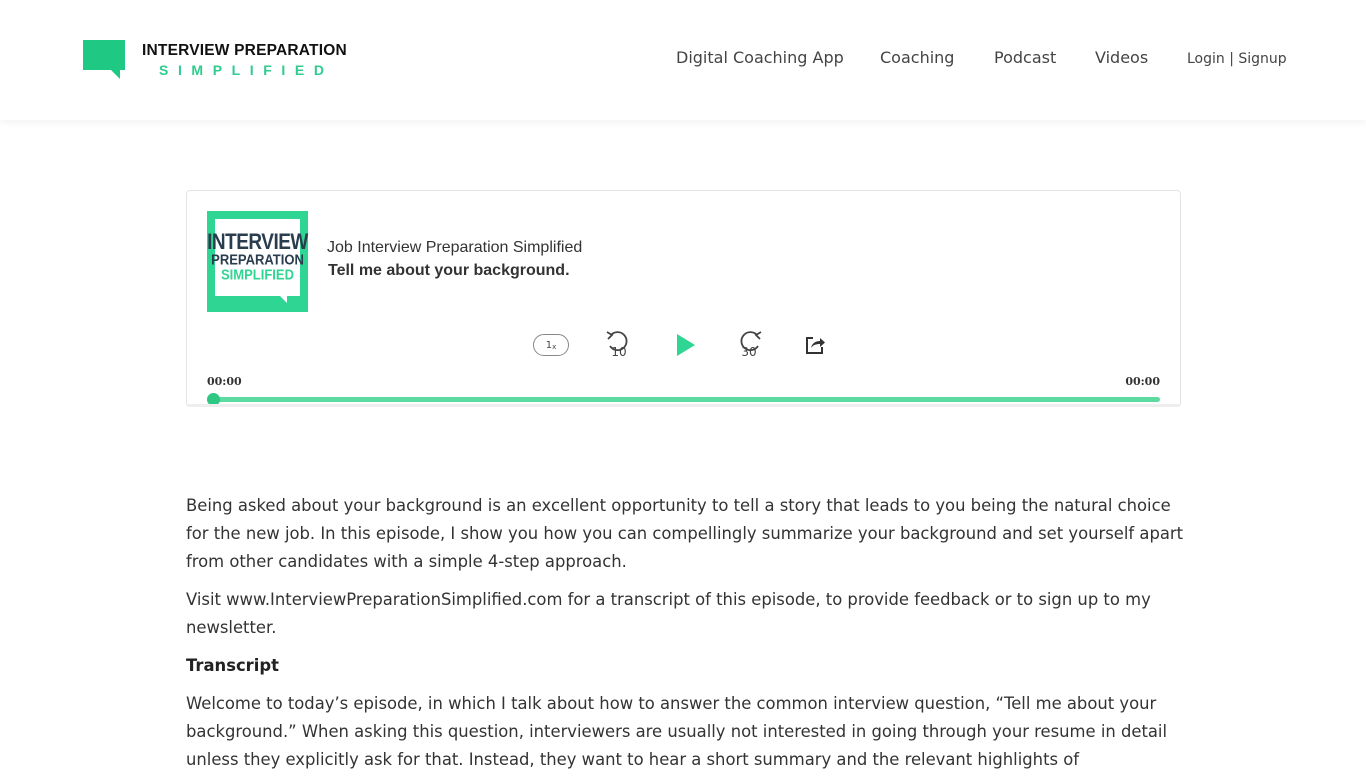 This screenshot has width=1366, height=784. I want to click on nav-videos: Videos, so click(1121, 57).